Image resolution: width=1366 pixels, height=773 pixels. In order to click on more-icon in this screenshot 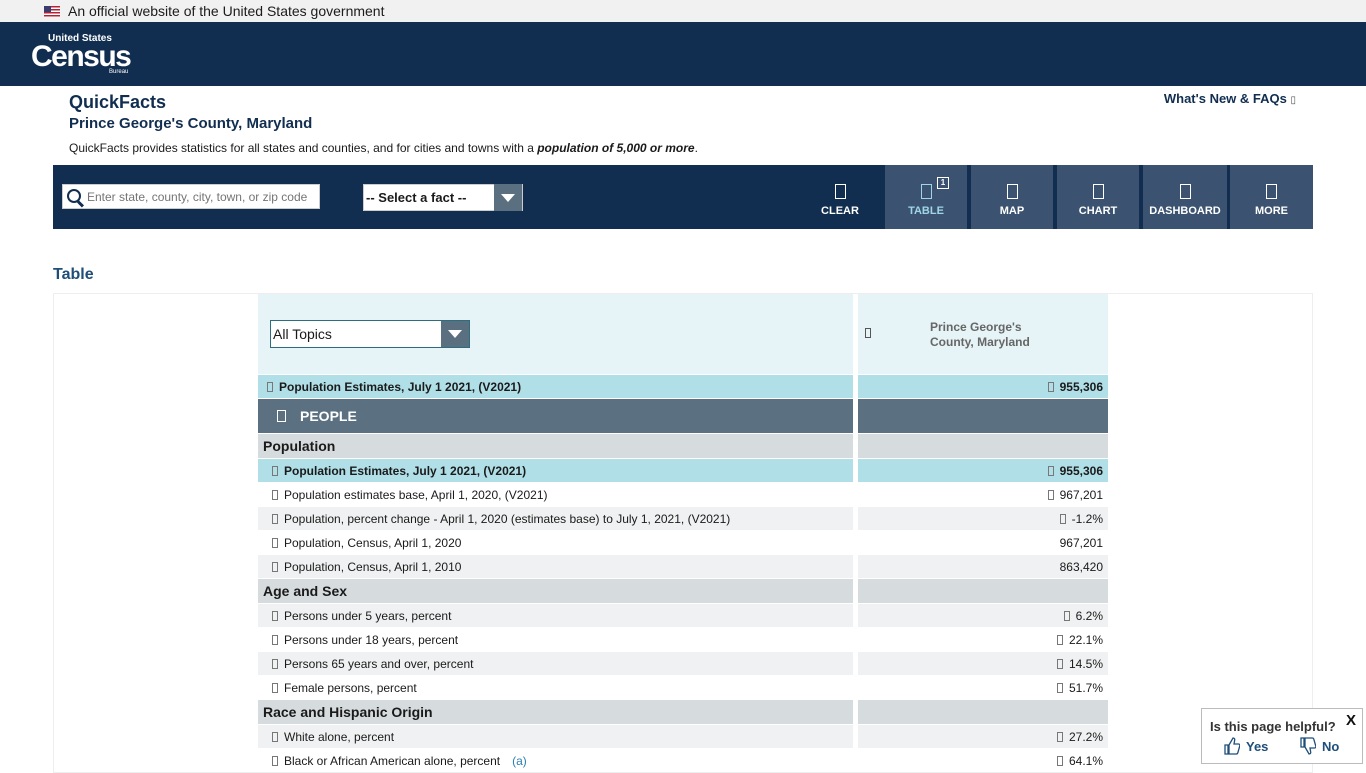, I will do `click(1271, 191)`.